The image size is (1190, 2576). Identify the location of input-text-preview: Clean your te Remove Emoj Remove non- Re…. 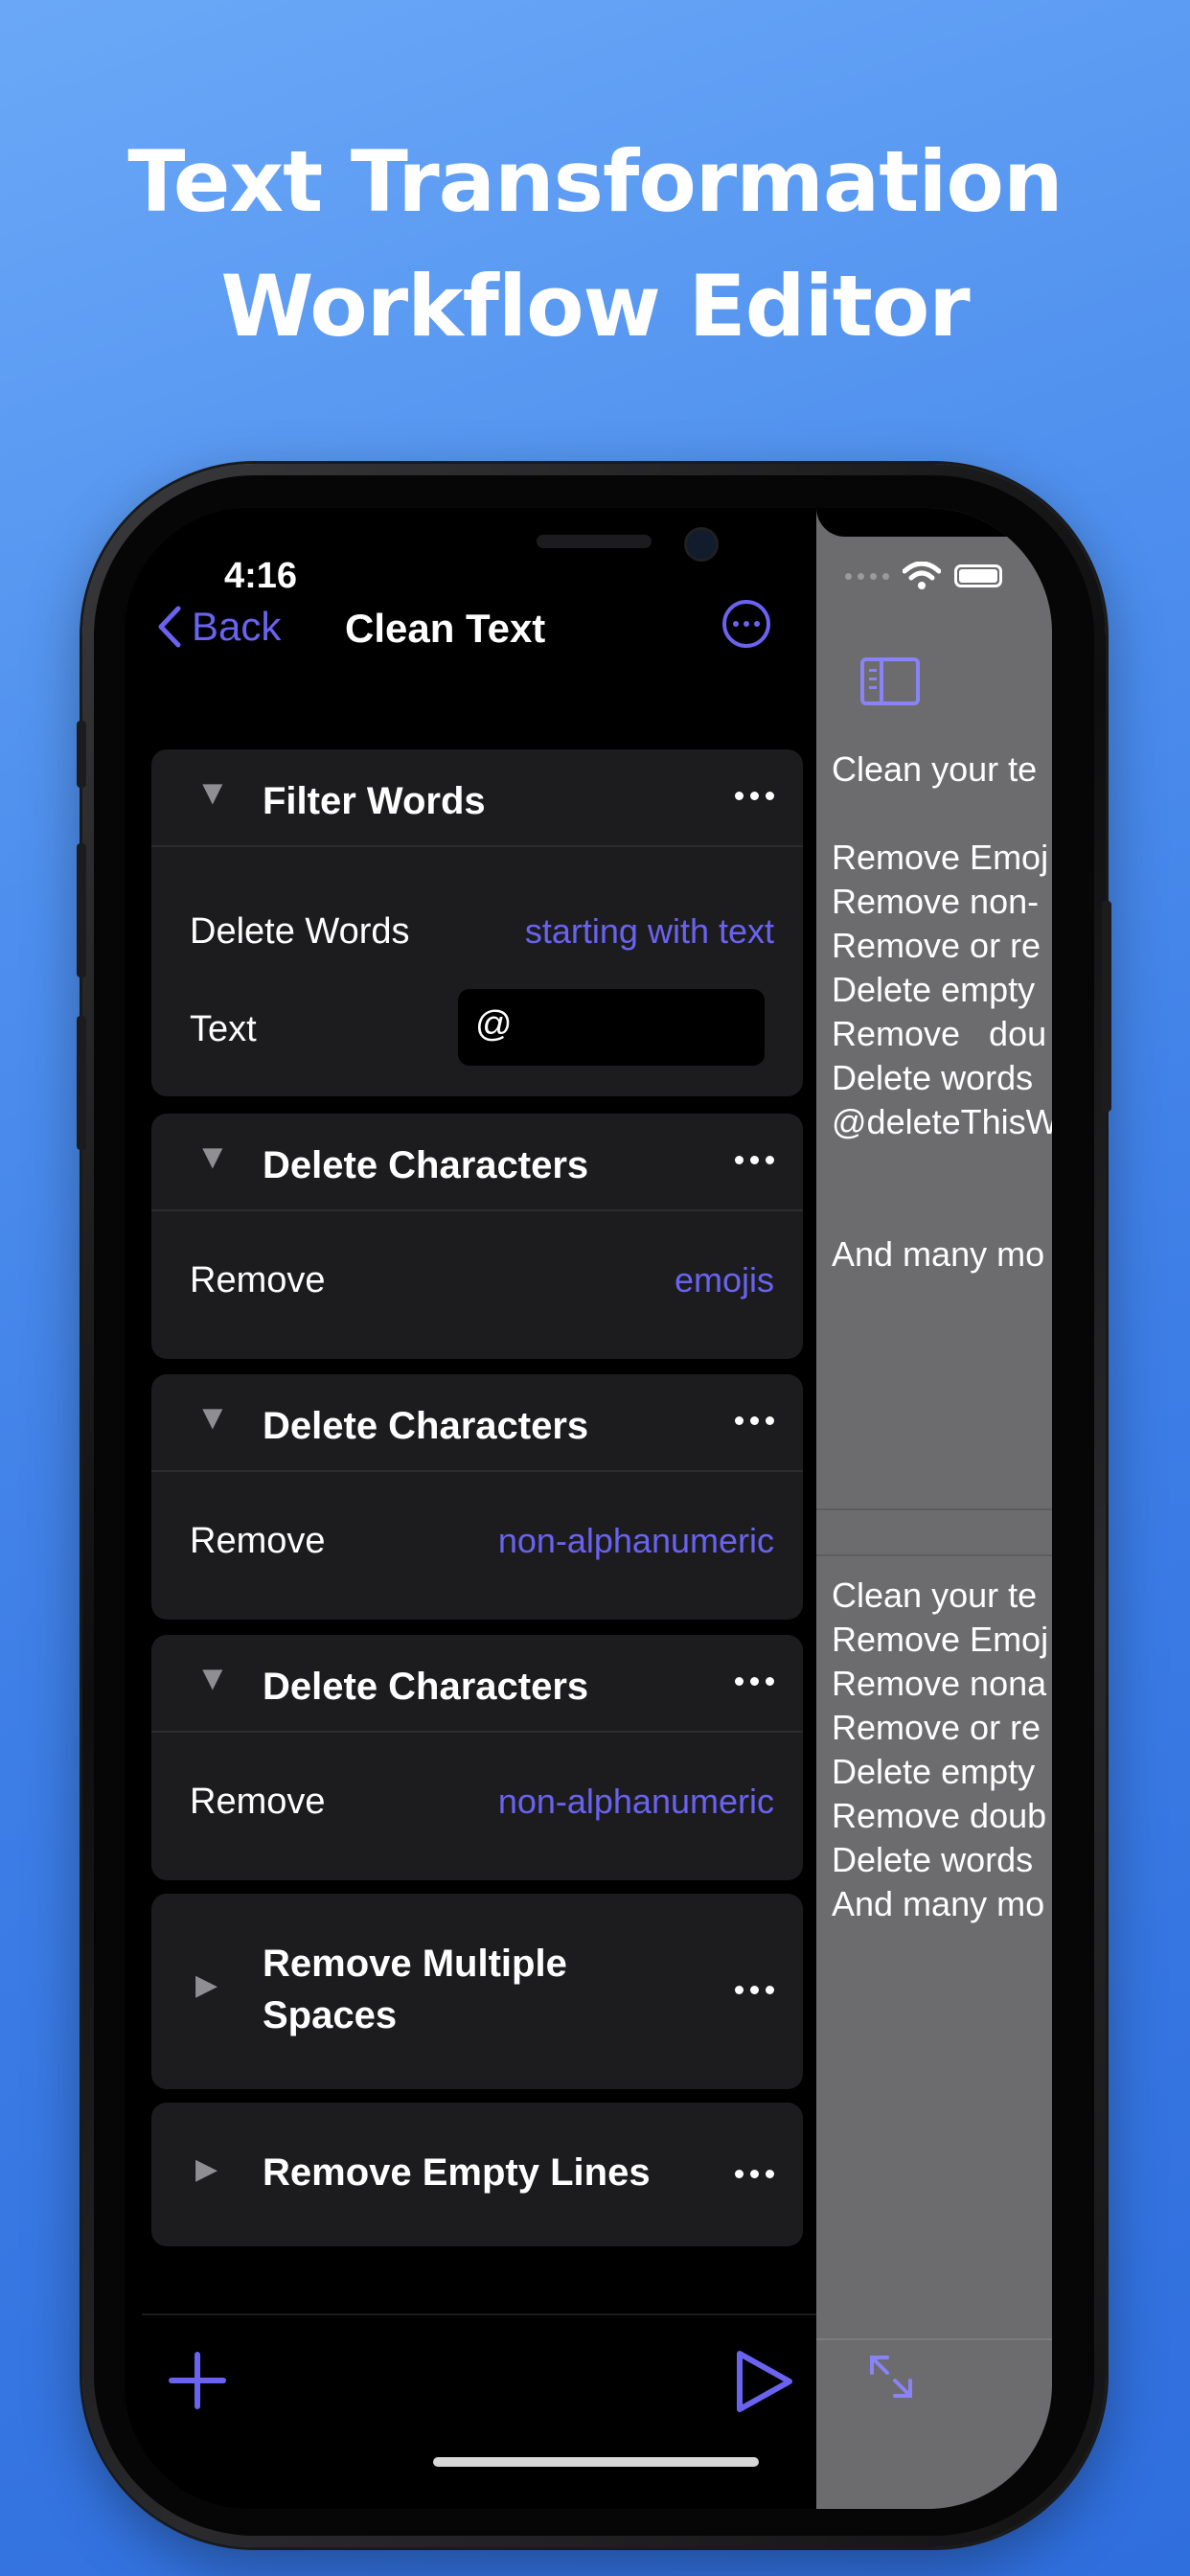
(942, 1012).